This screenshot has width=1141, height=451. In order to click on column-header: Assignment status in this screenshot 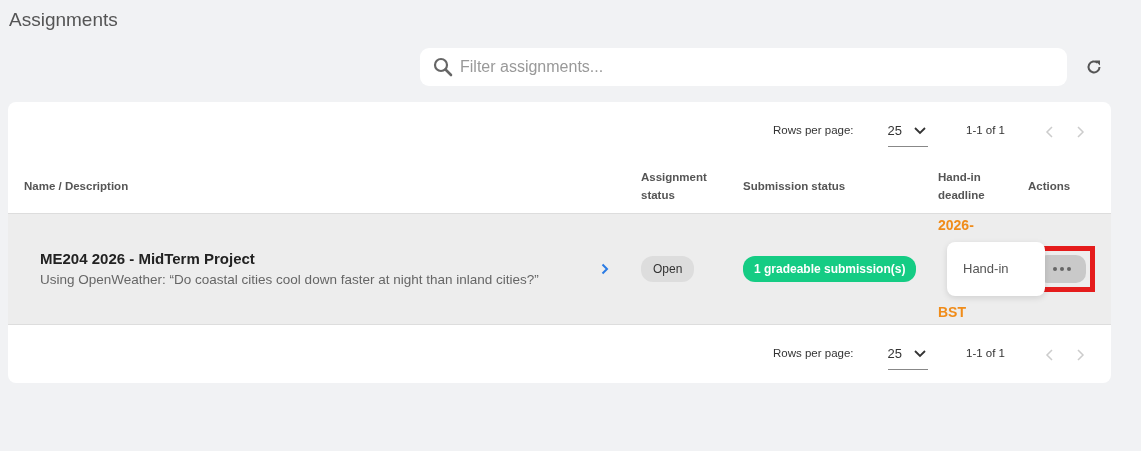, I will do `click(674, 186)`.